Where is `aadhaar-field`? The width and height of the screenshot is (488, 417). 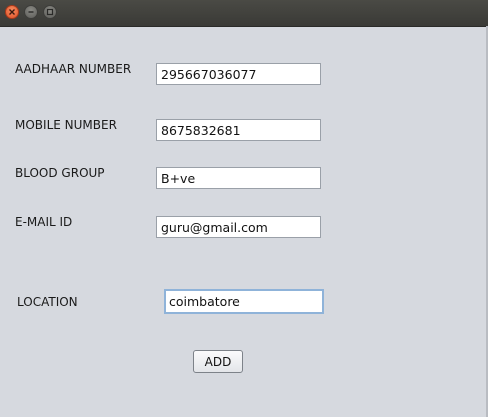
aadhaar-field is located at coordinates (238, 74).